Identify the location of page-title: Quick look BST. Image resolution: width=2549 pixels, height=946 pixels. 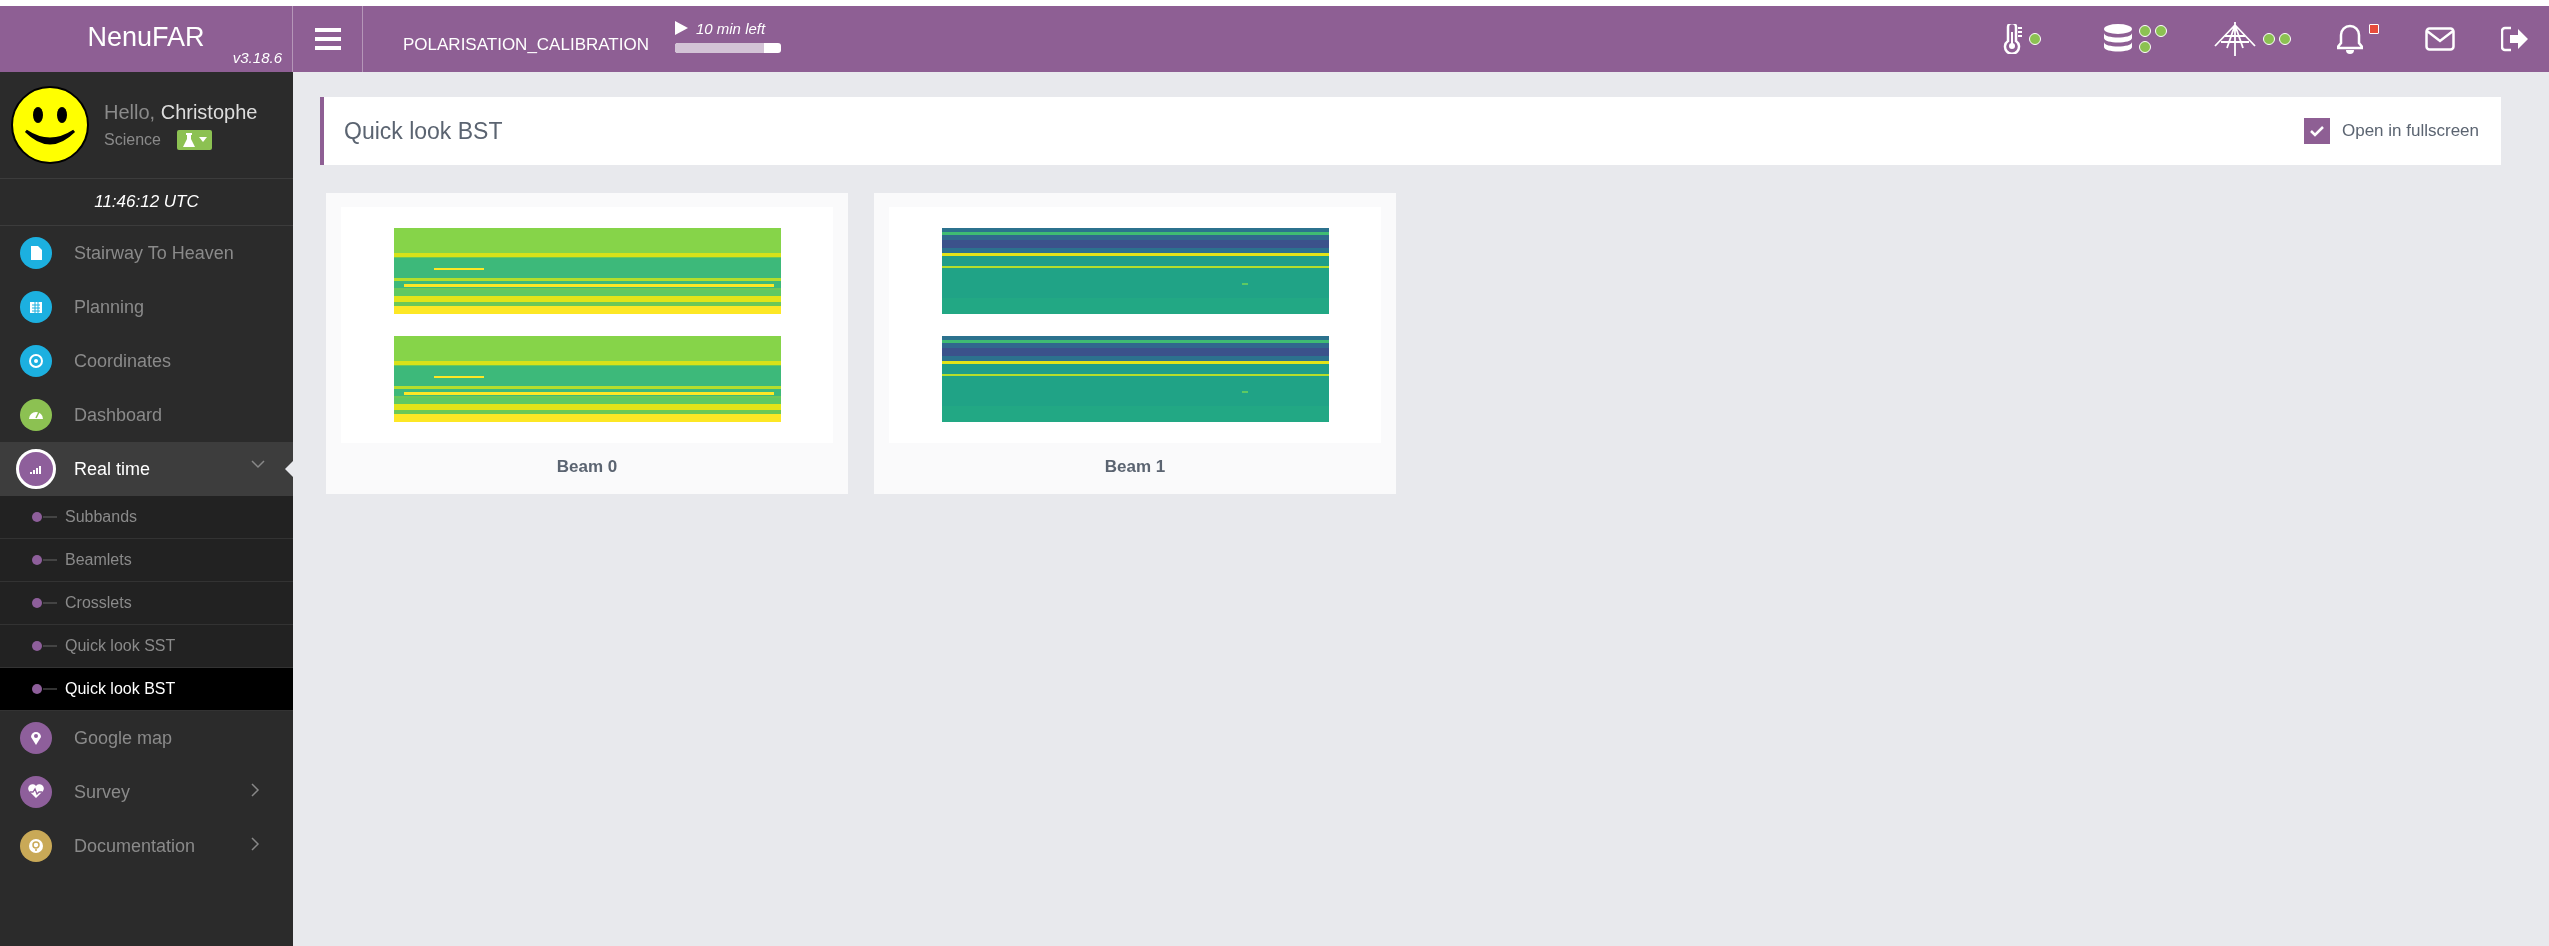
(423, 131).